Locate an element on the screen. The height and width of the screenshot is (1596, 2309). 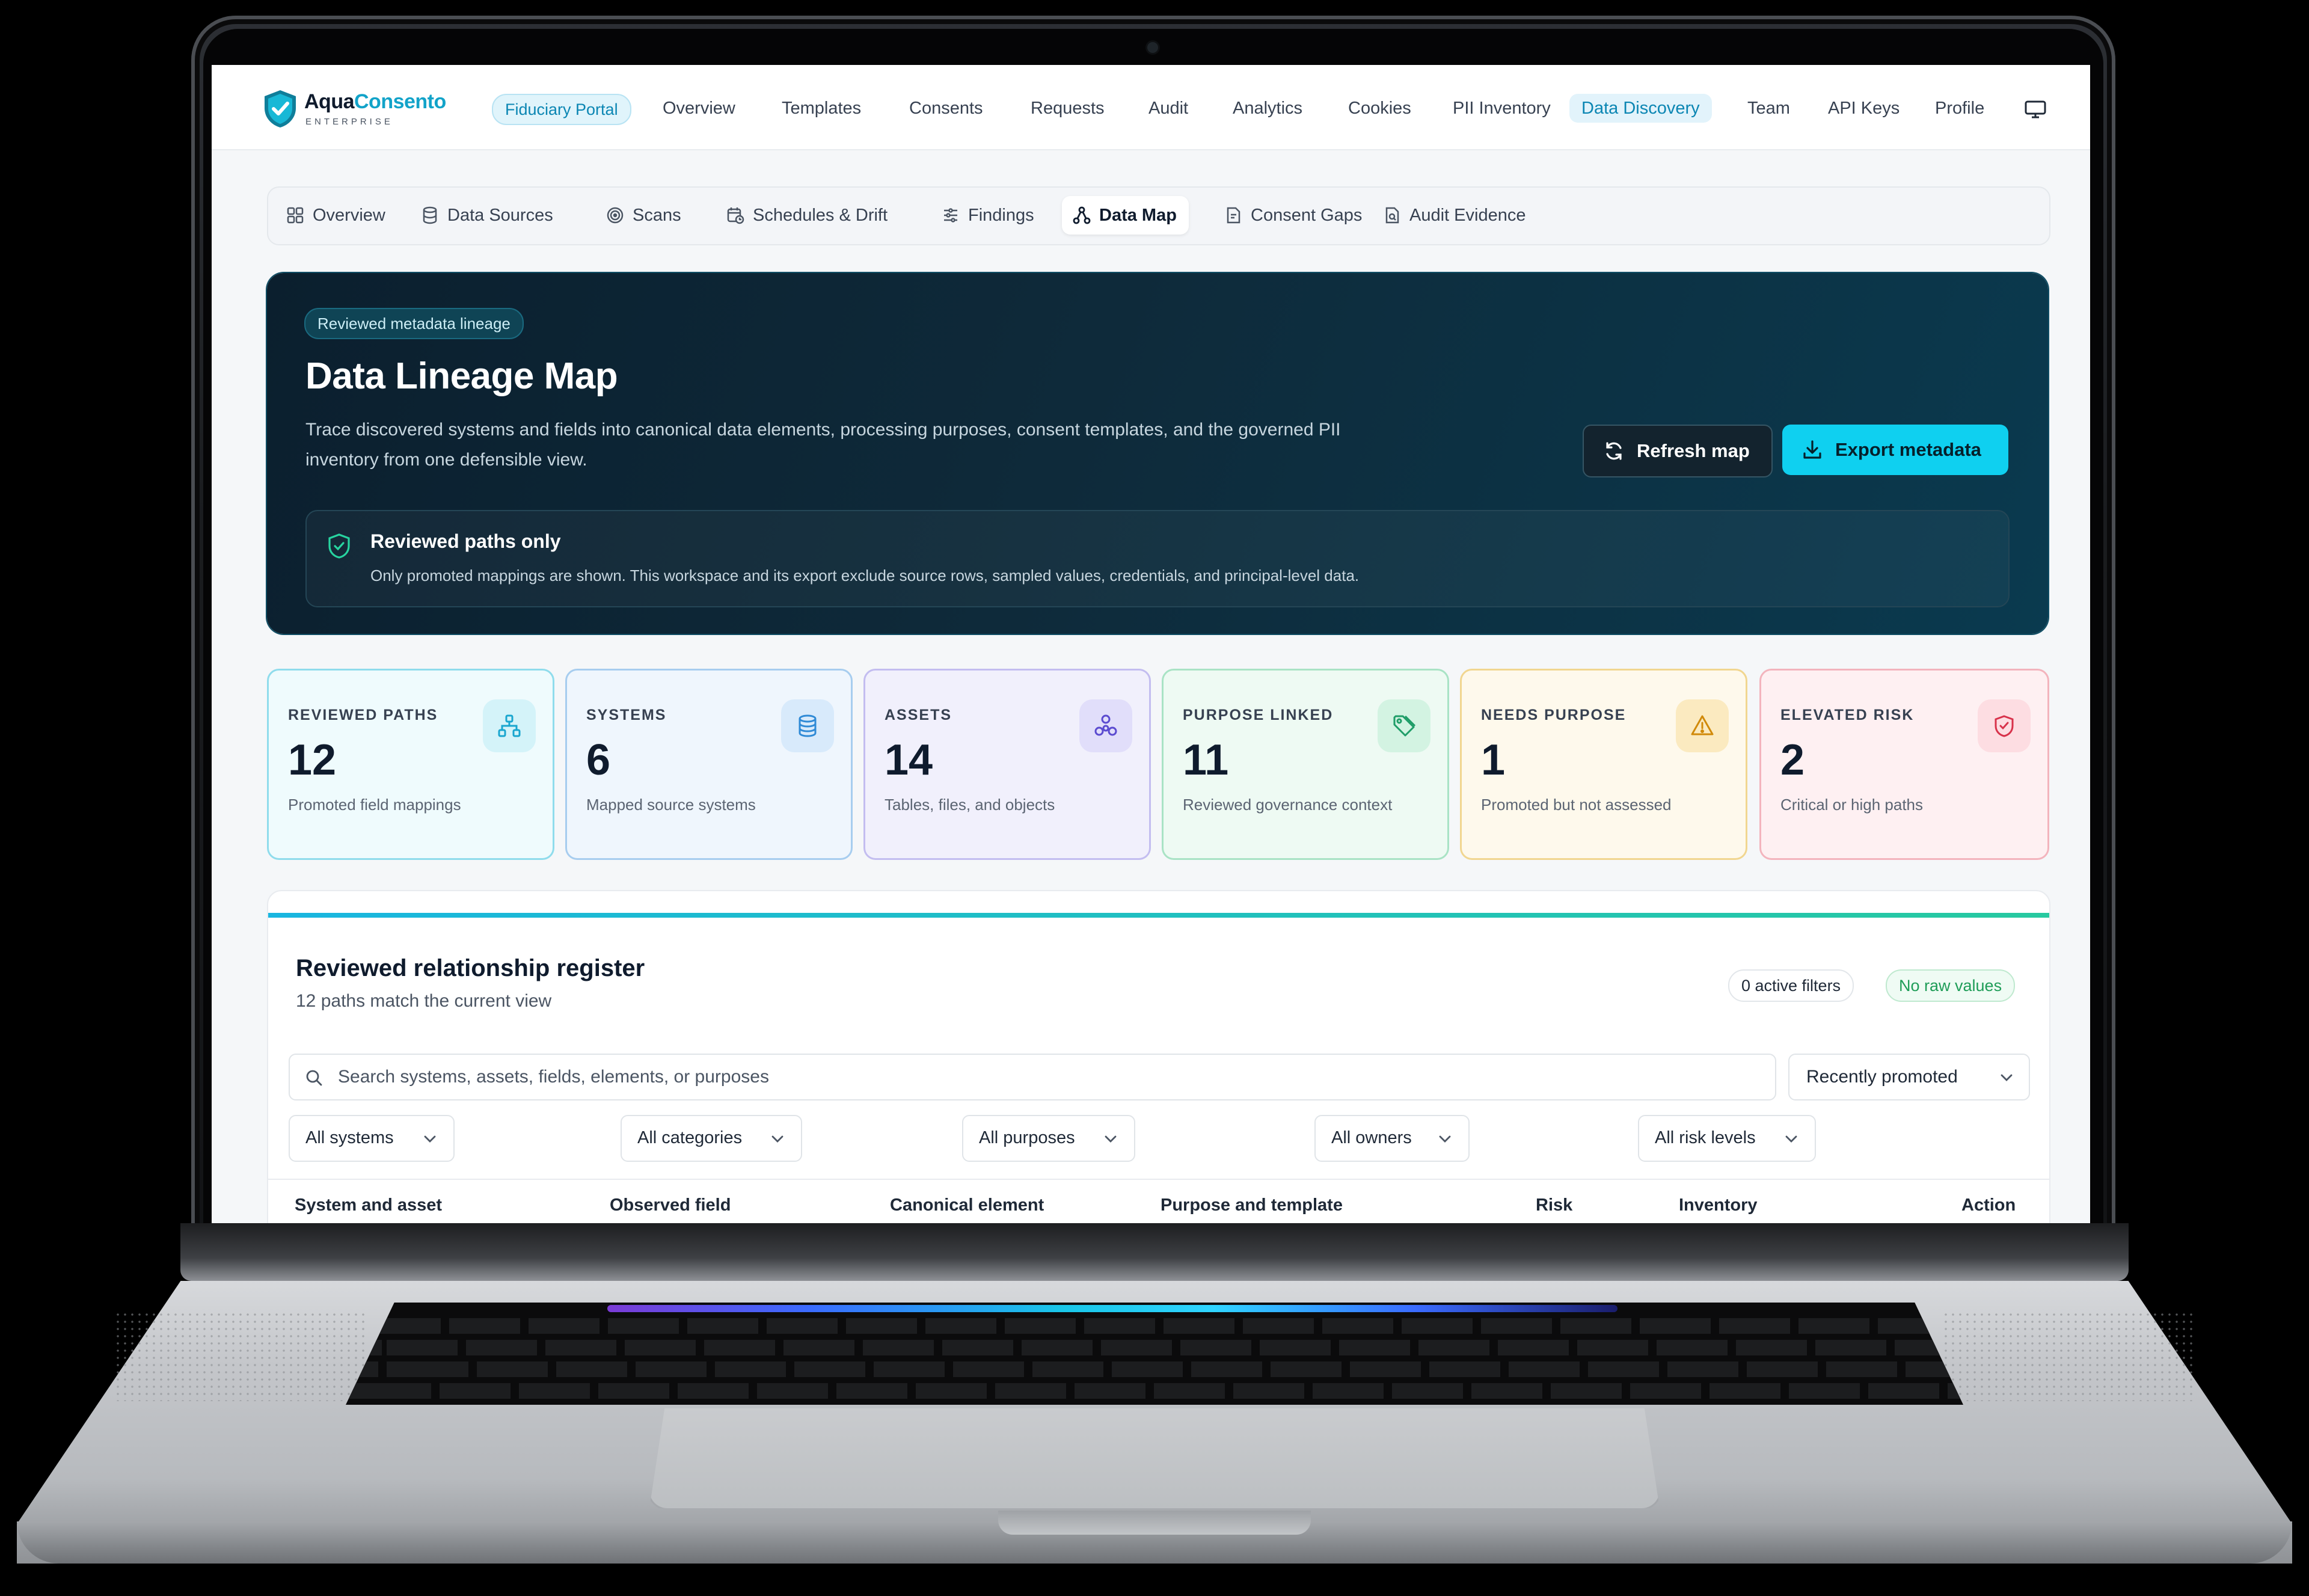
tab-data-map: Data Map is located at coordinates (1126, 215).